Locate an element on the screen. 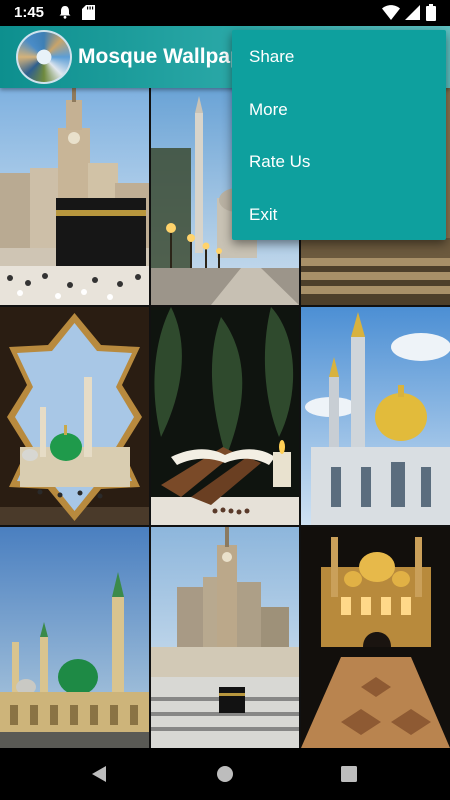 Image resolution: width=450 pixels, height=800 pixels. menu-item-rate-us: Rate Us is located at coordinates (339, 162).